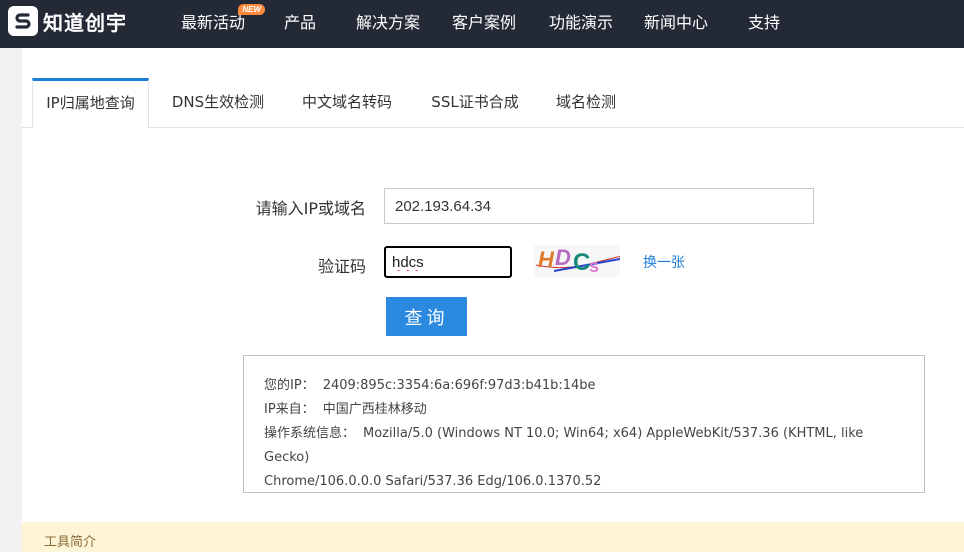 The image size is (964, 552). I want to click on tab-ip-lookup: IP归属地查询, so click(90, 103).